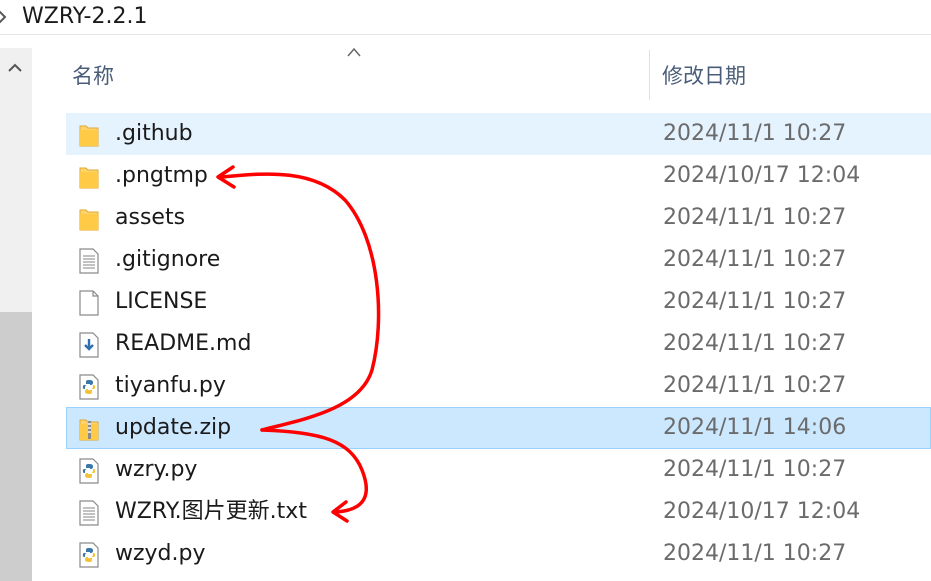  What do you see at coordinates (498, 176) in the screenshot?
I see `file-row: .pngtmp 2024/10/17 12:04` at bounding box center [498, 176].